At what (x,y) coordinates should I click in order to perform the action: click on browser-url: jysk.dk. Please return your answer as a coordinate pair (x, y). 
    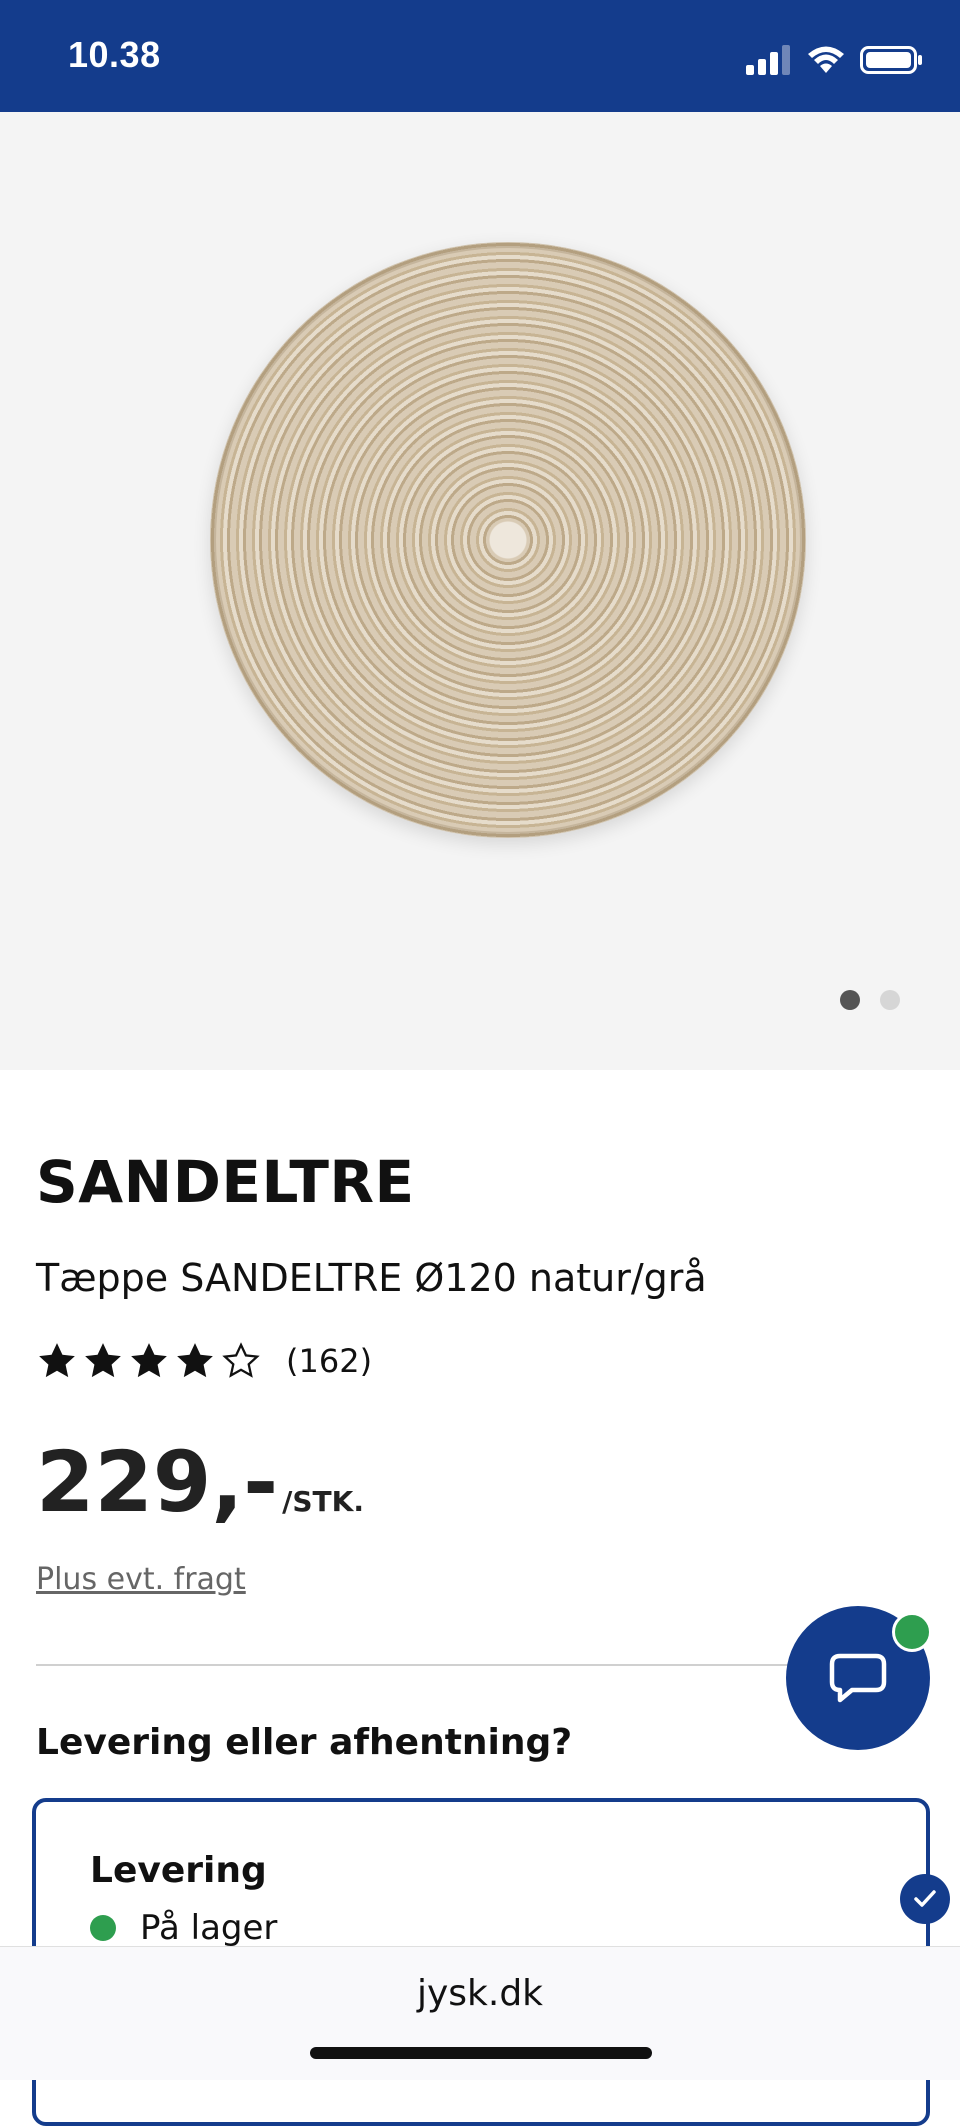
    Looking at the image, I should click on (480, 1993).